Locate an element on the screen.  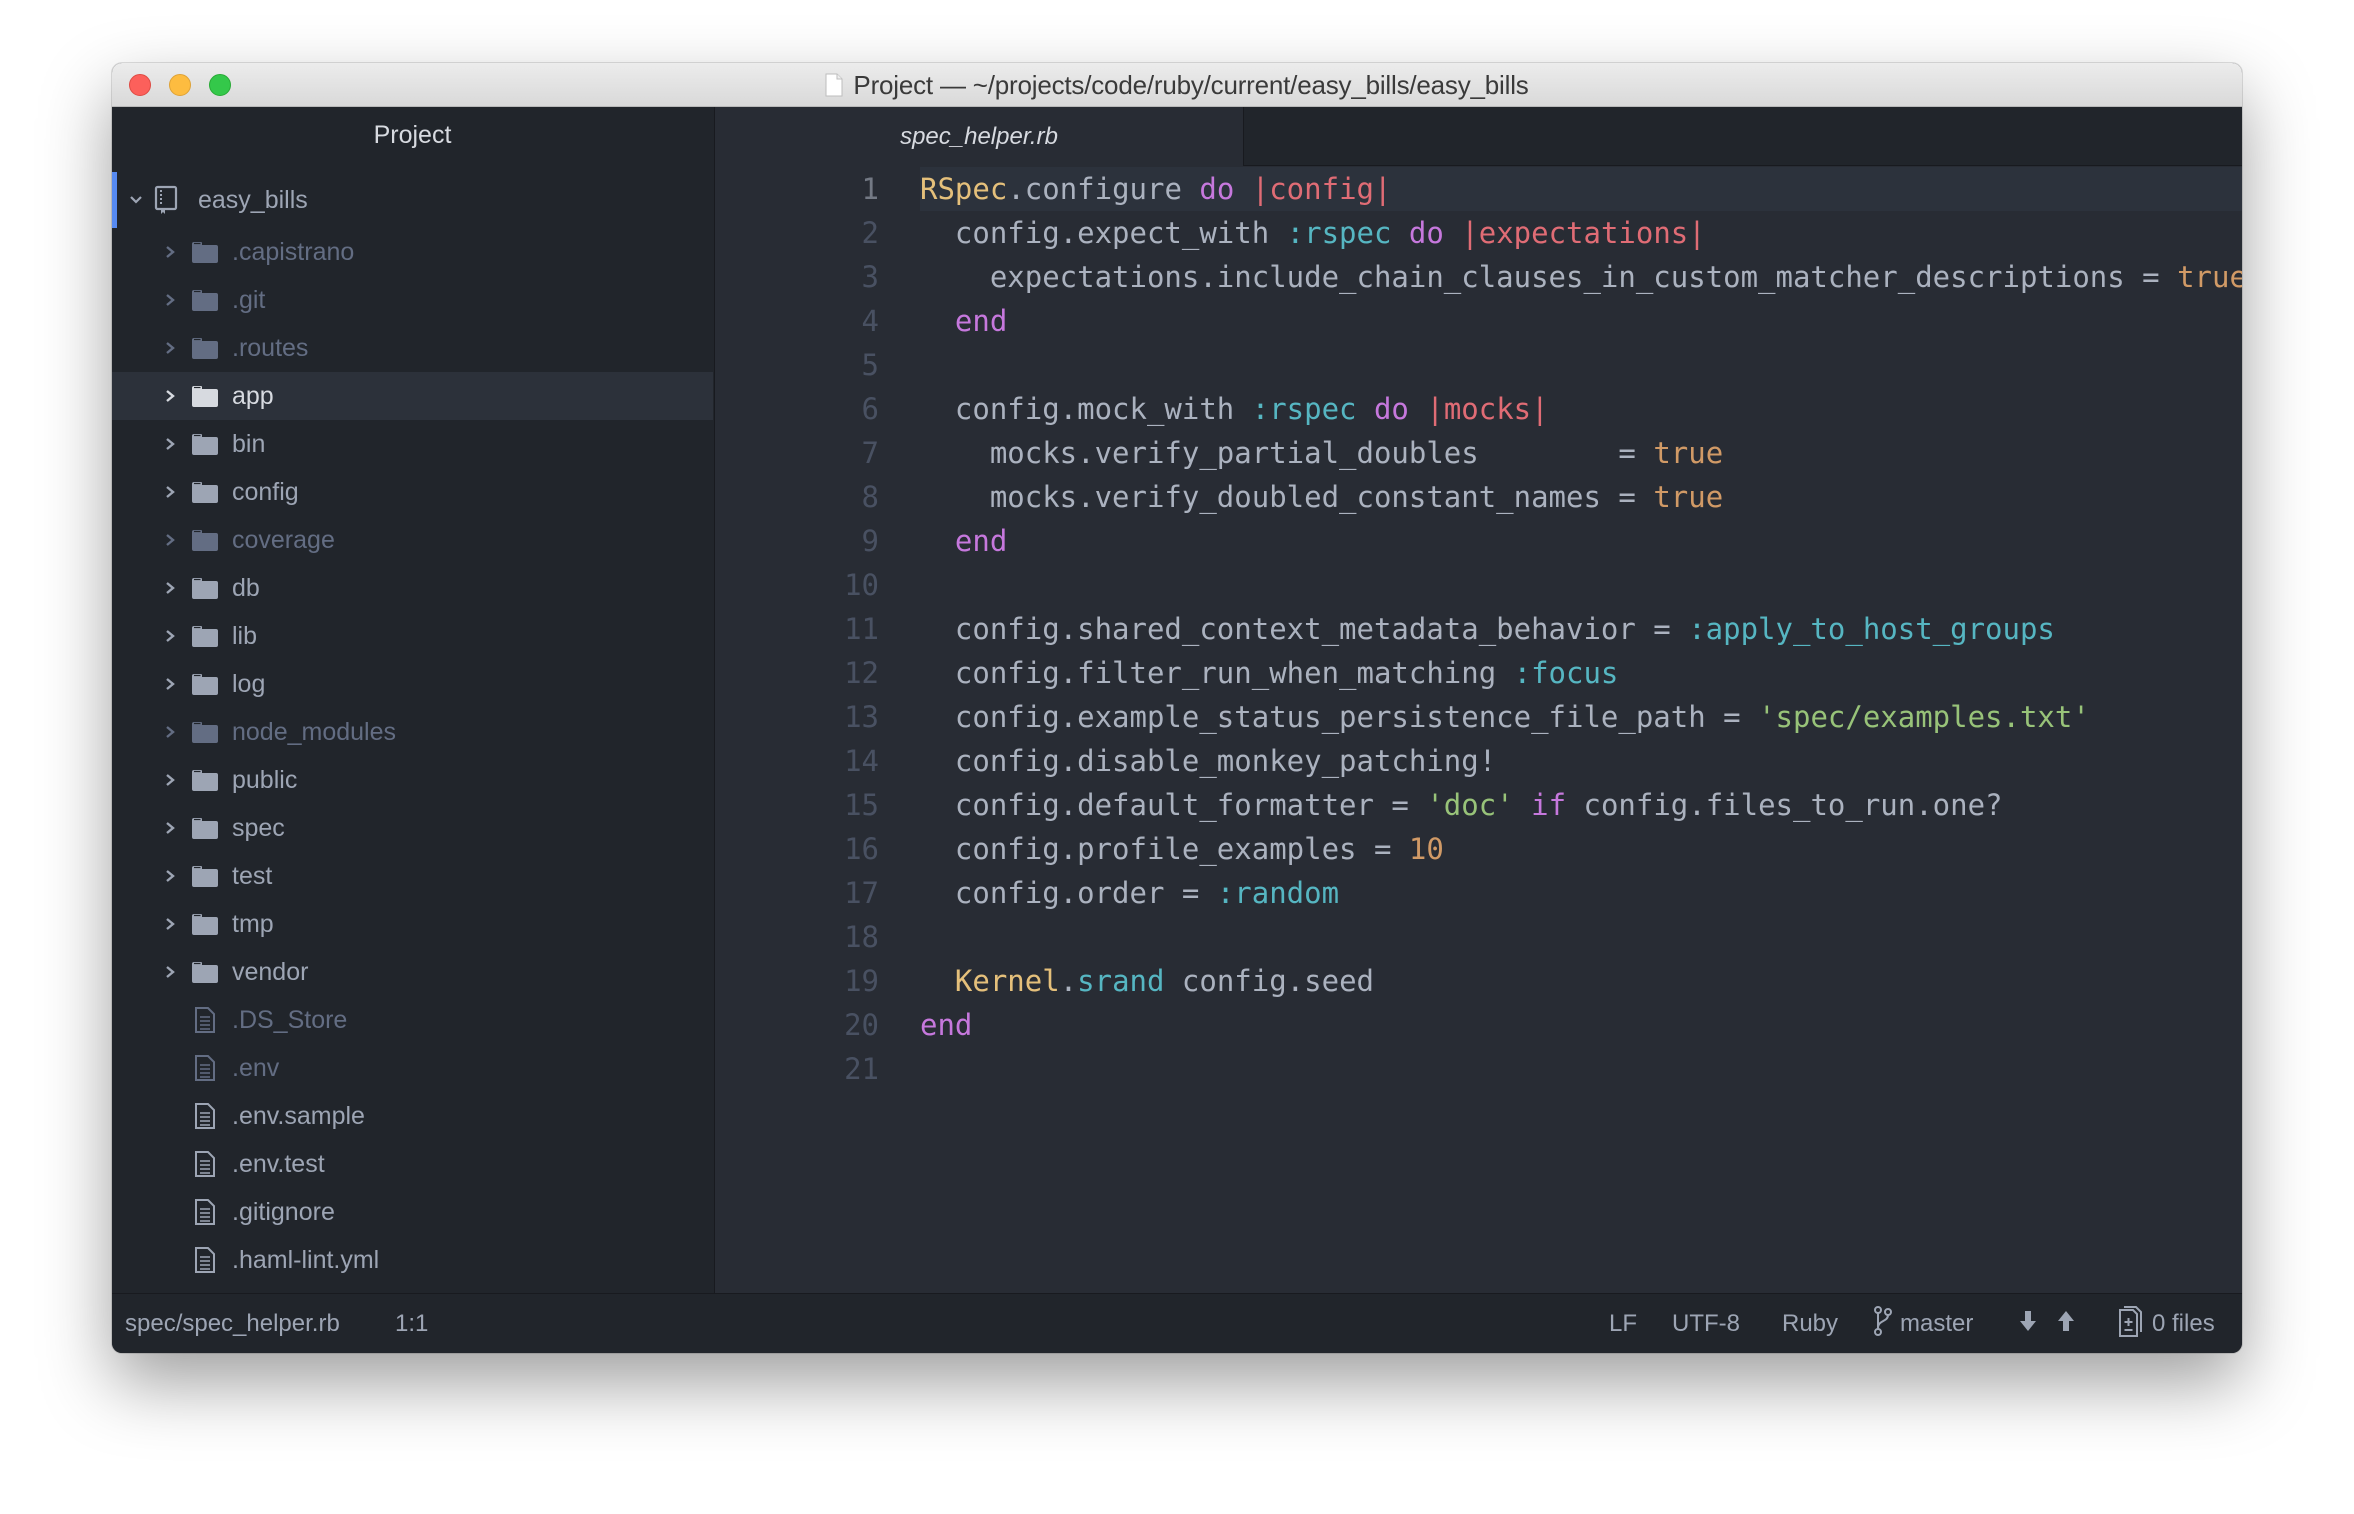
file-text-icon is located at coordinates (205, 1068).